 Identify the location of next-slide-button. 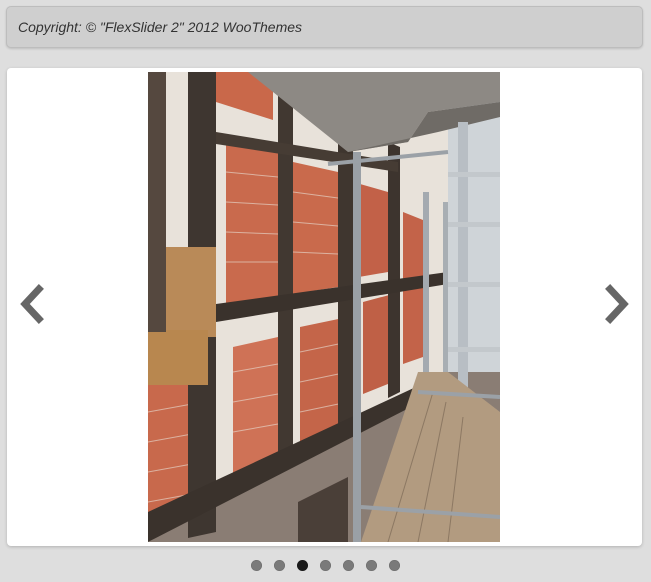
(616, 304).